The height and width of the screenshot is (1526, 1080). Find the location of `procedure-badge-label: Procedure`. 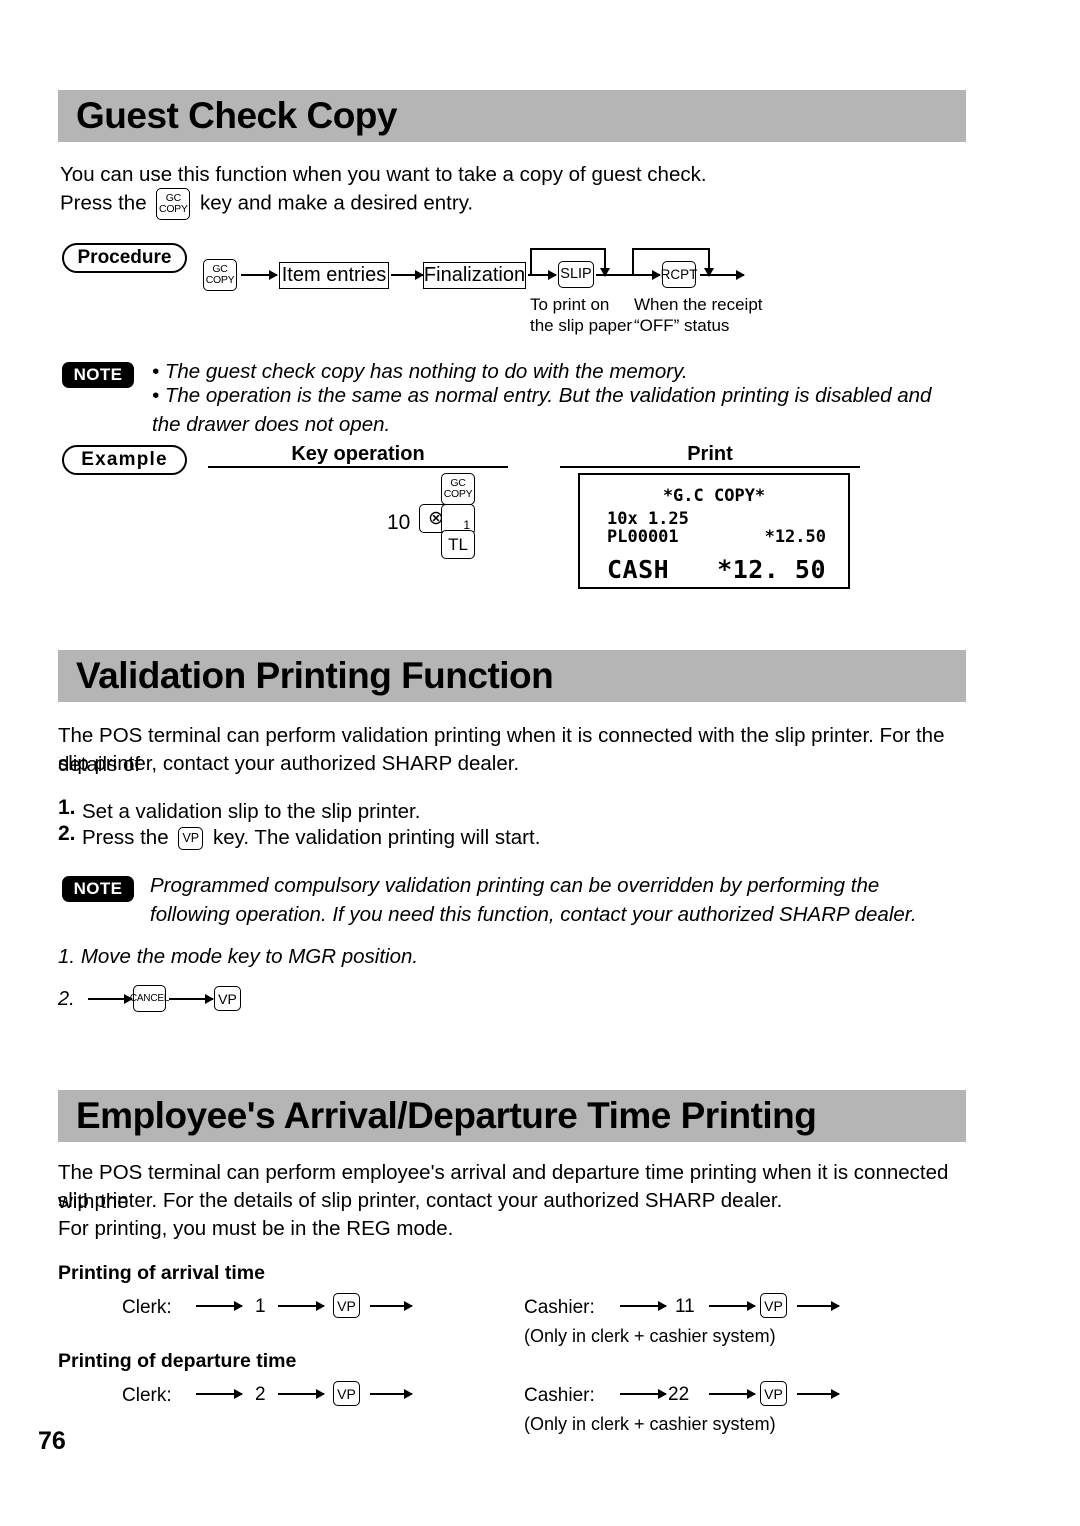

procedure-badge-label: Procedure is located at coordinates (124, 257).